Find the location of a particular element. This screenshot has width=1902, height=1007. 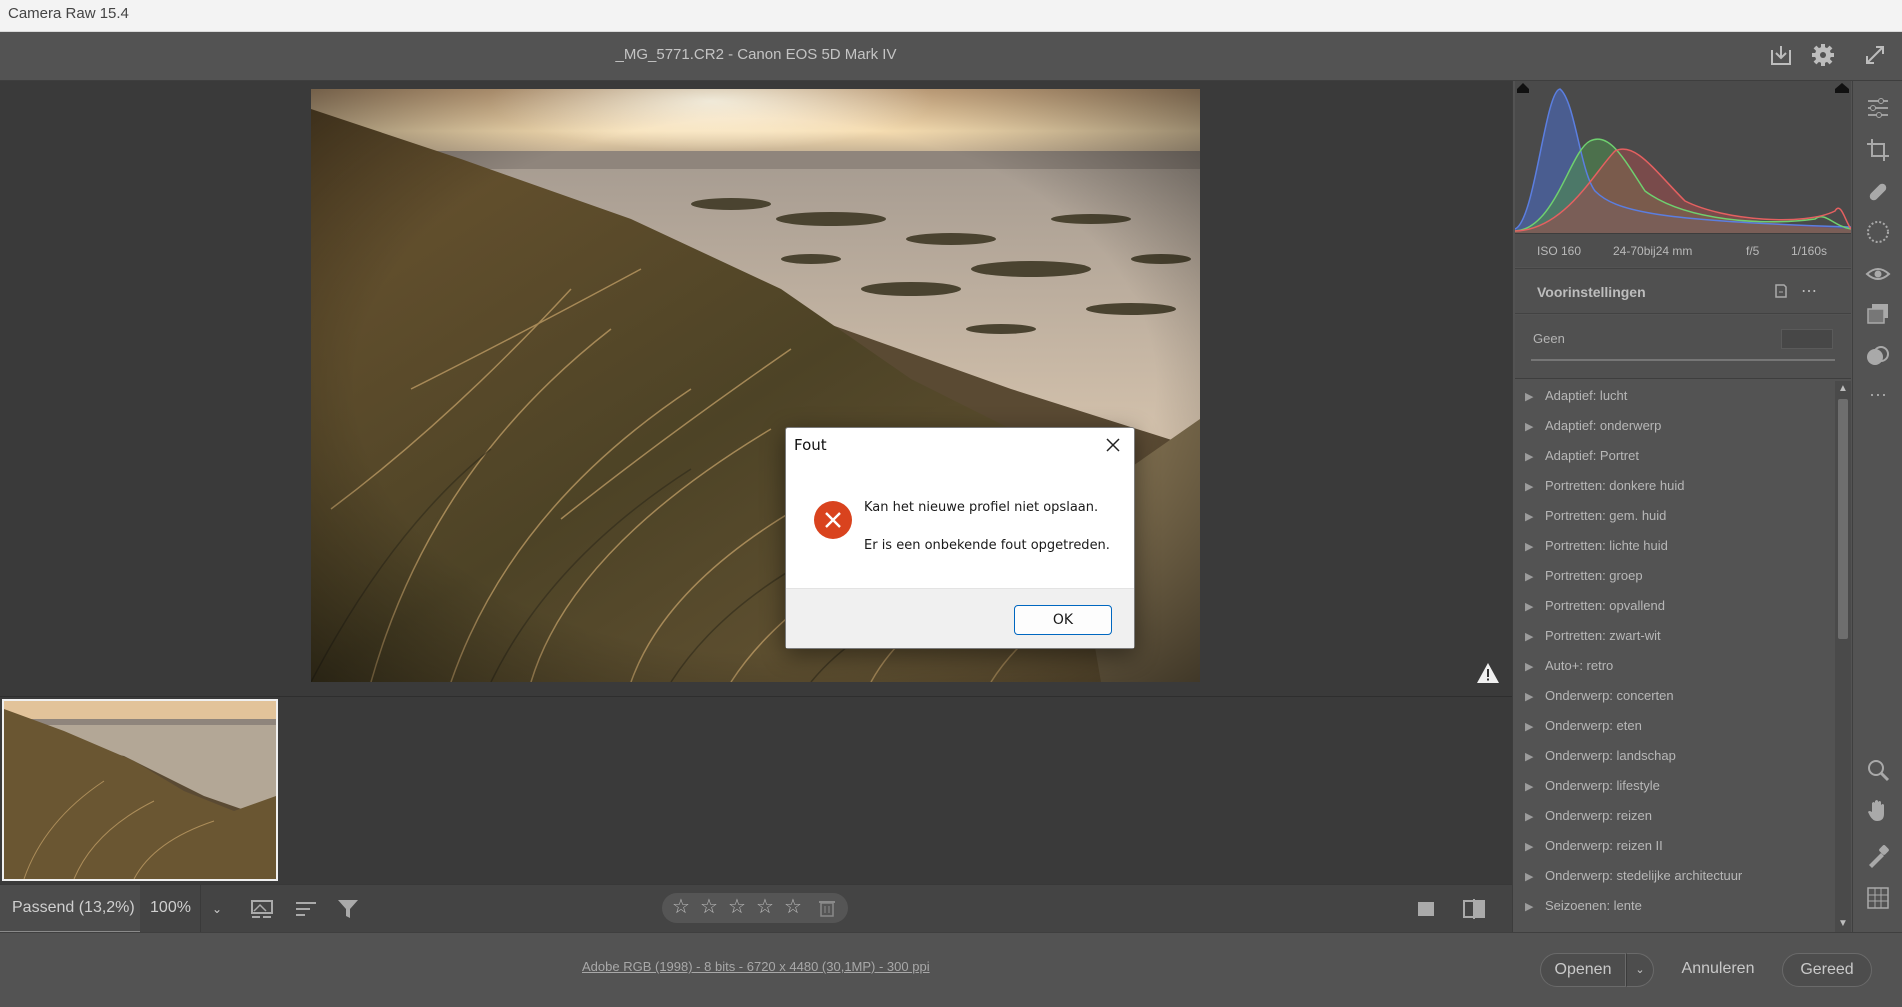

zoom-100-button: 100% is located at coordinates (171, 909).